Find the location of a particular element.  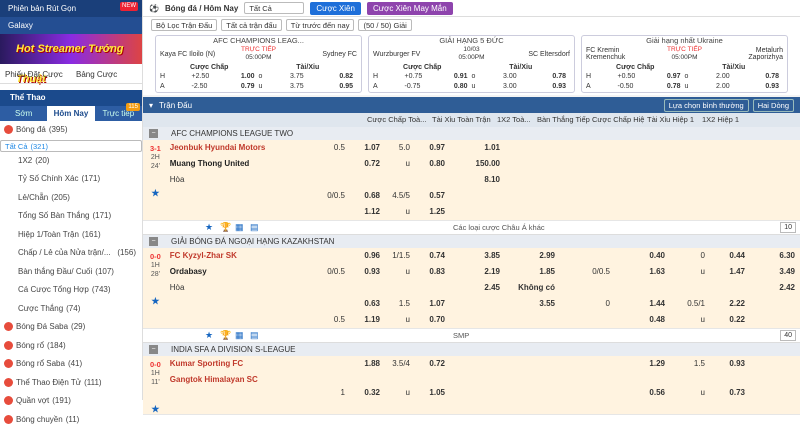

odds-button: 0.40 is located at coordinates (642, 256).